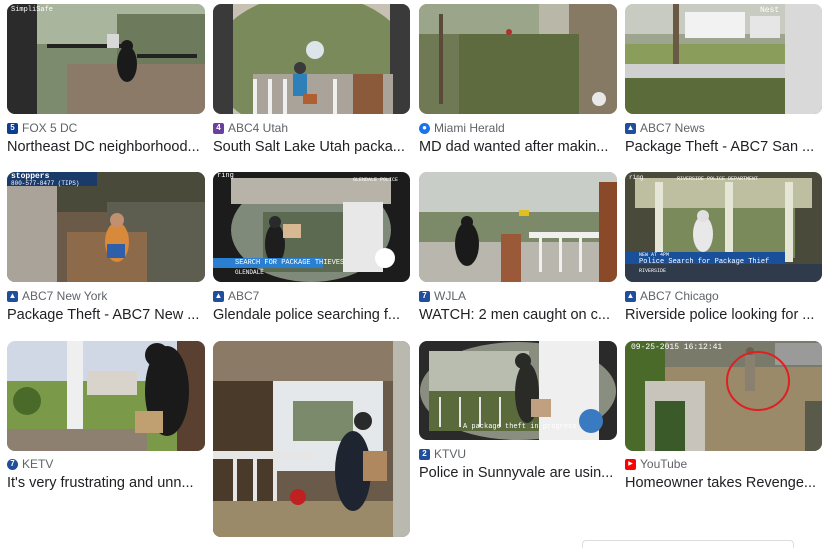  Describe the element at coordinates (520, 427) in the screenshot. I see `video-caption: A package theft in progress` at that location.